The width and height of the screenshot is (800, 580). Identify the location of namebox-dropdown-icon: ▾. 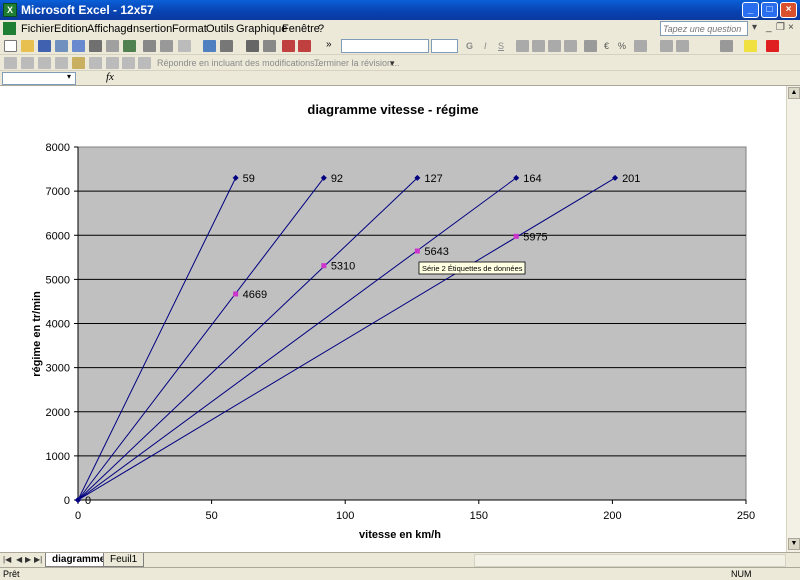
(69, 76).